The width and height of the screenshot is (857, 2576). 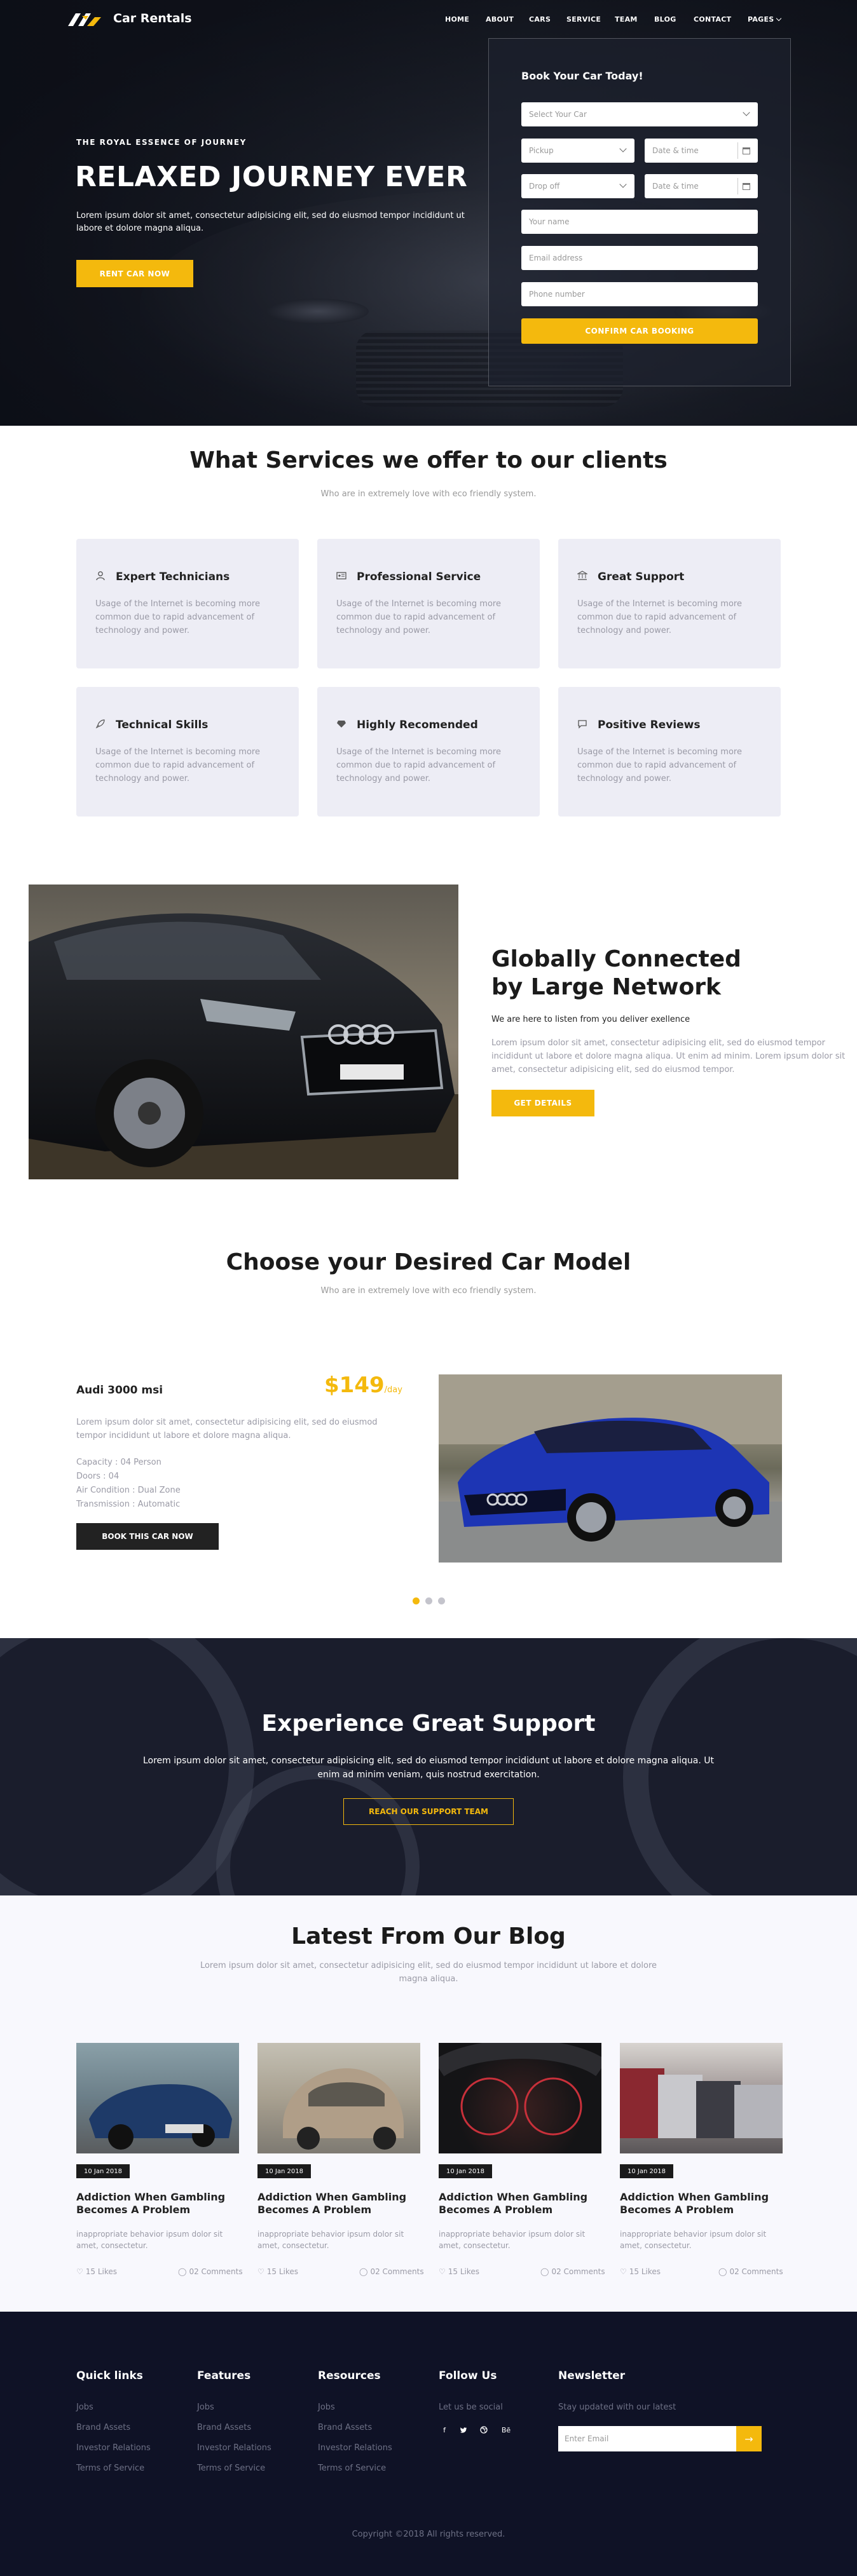 I want to click on logo-icon, so click(x=84, y=20).